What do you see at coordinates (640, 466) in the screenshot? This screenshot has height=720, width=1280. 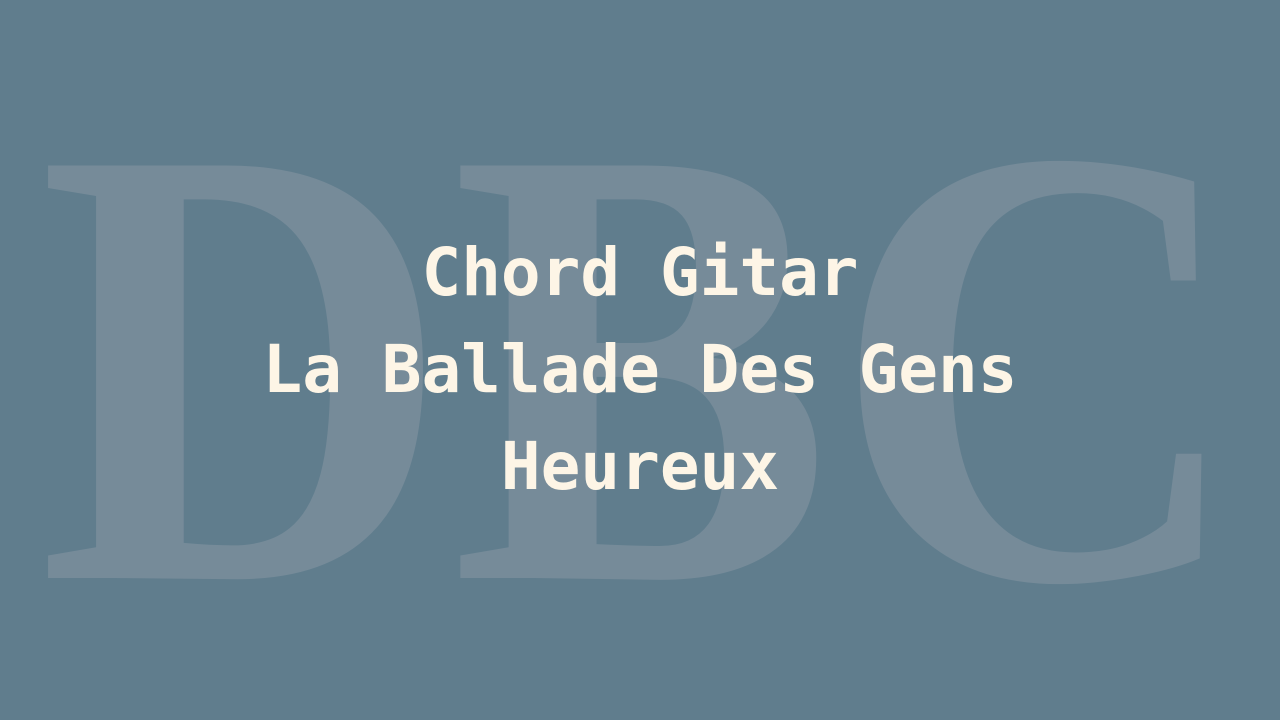 I see `title-line-3: Heureux` at bounding box center [640, 466].